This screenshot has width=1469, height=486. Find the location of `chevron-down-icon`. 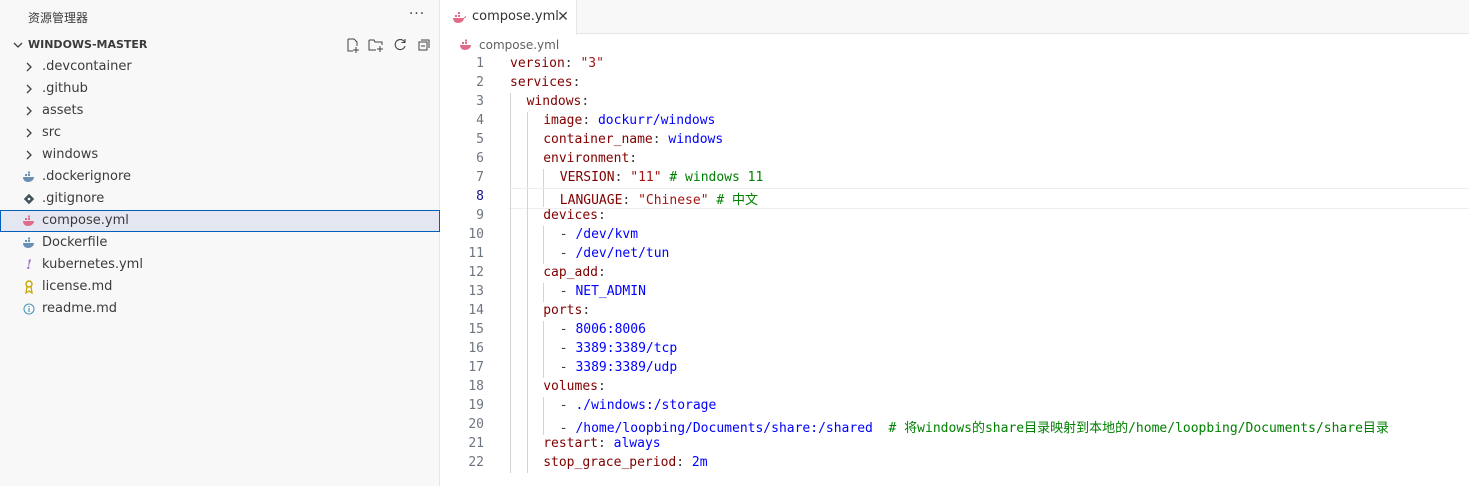

chevron-down-icon is located at coordinates (18, 45).